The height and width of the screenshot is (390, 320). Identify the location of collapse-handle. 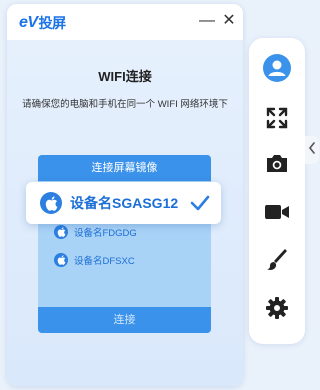
(312, 150).